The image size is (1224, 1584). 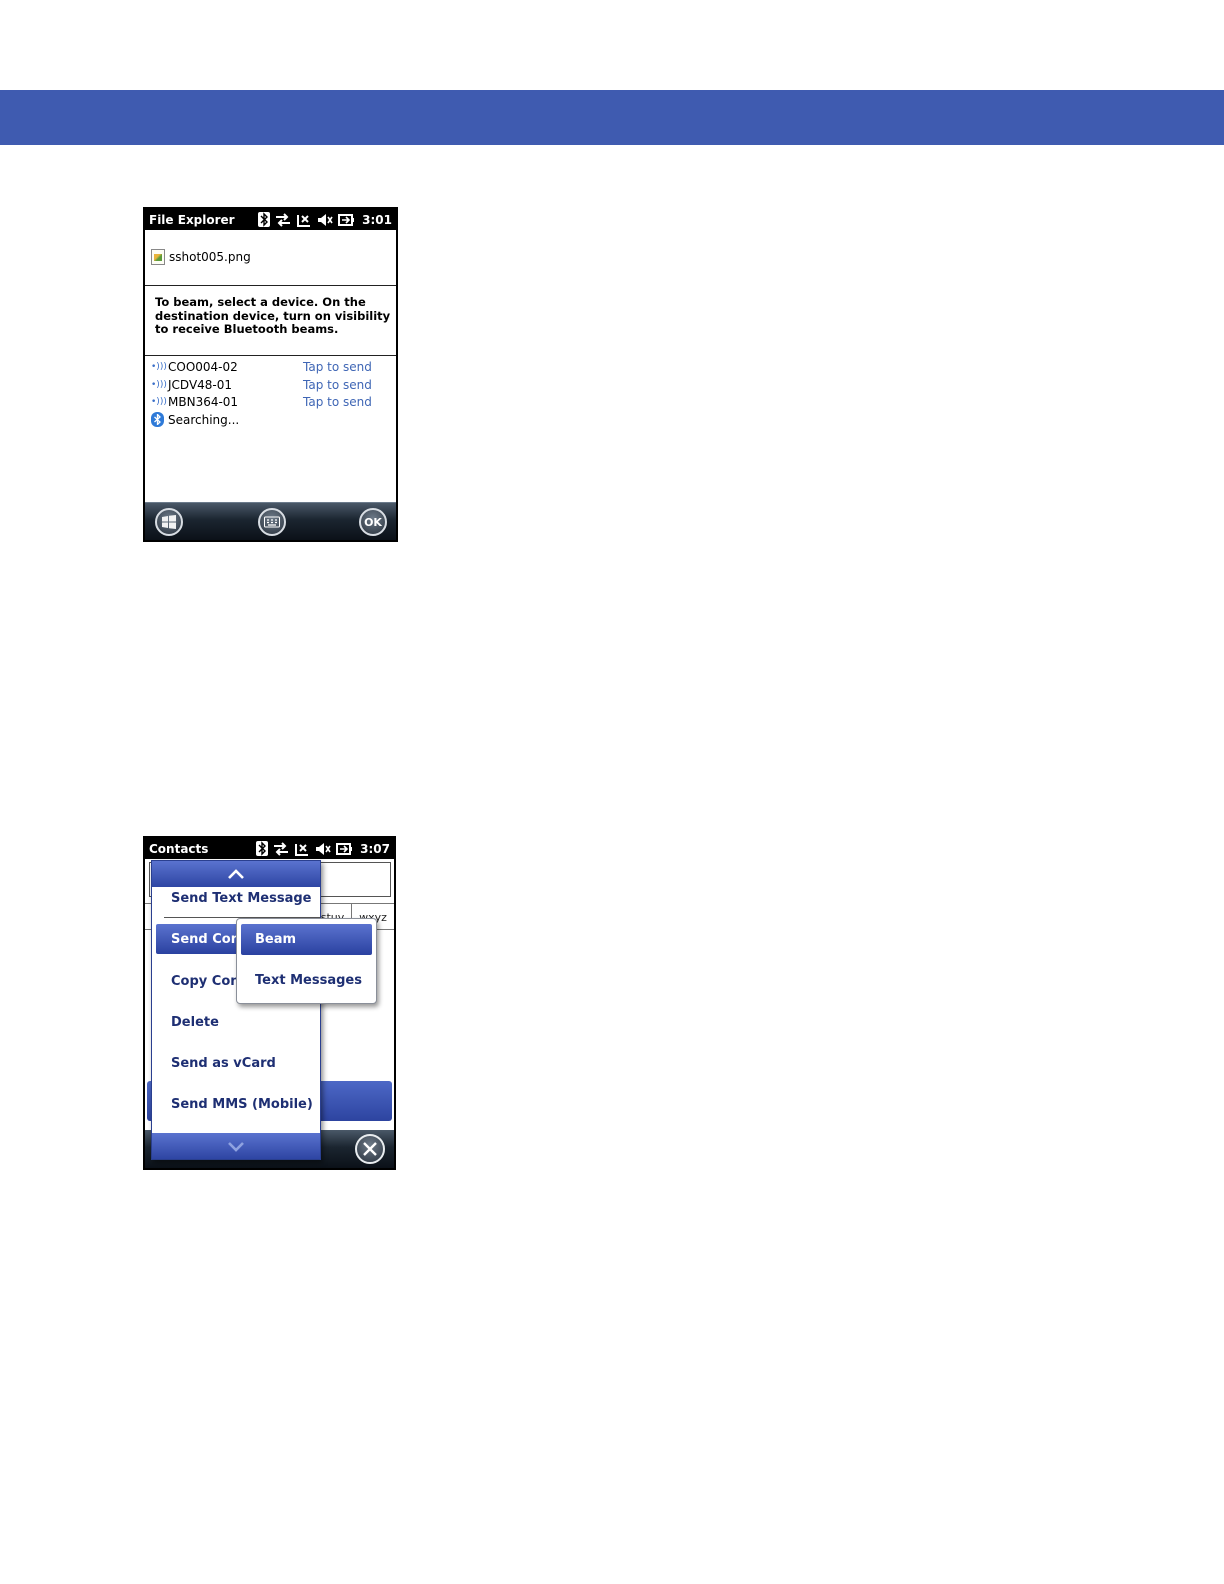 I want to click on status-bar: File Explorer 3:01, so click(x=270, y=219).